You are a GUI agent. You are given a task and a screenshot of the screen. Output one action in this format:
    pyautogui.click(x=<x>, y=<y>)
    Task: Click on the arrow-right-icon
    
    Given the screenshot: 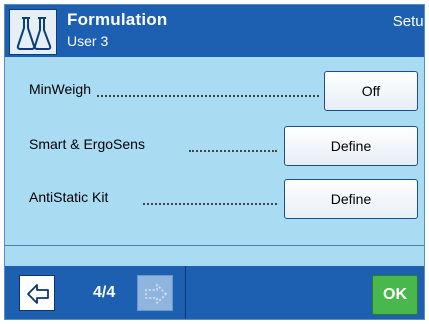 What is the action you would take?
    pyautogui.click(x=156, y=294)
    